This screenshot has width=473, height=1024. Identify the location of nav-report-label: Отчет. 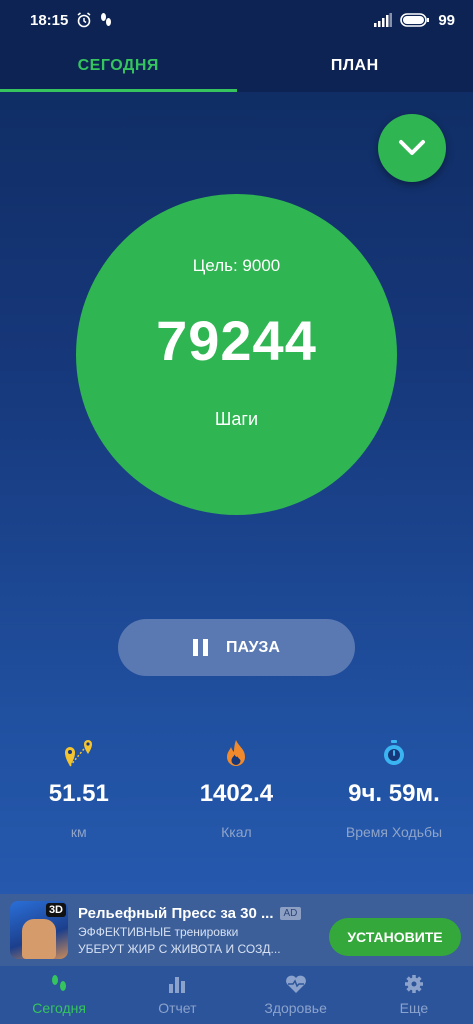
(177, 1008).